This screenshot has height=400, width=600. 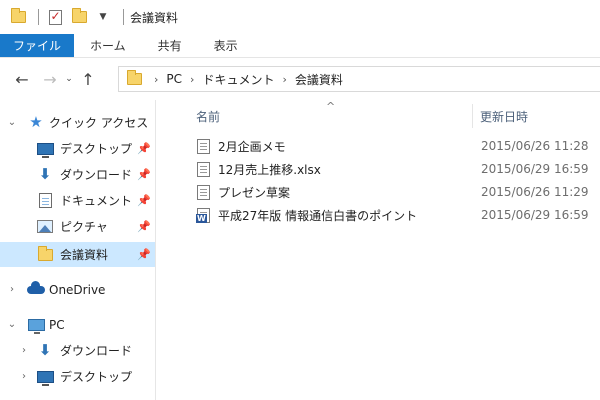 I want to click on breadcrumb-documents: ドキュメント, so click(x=238, y=79).